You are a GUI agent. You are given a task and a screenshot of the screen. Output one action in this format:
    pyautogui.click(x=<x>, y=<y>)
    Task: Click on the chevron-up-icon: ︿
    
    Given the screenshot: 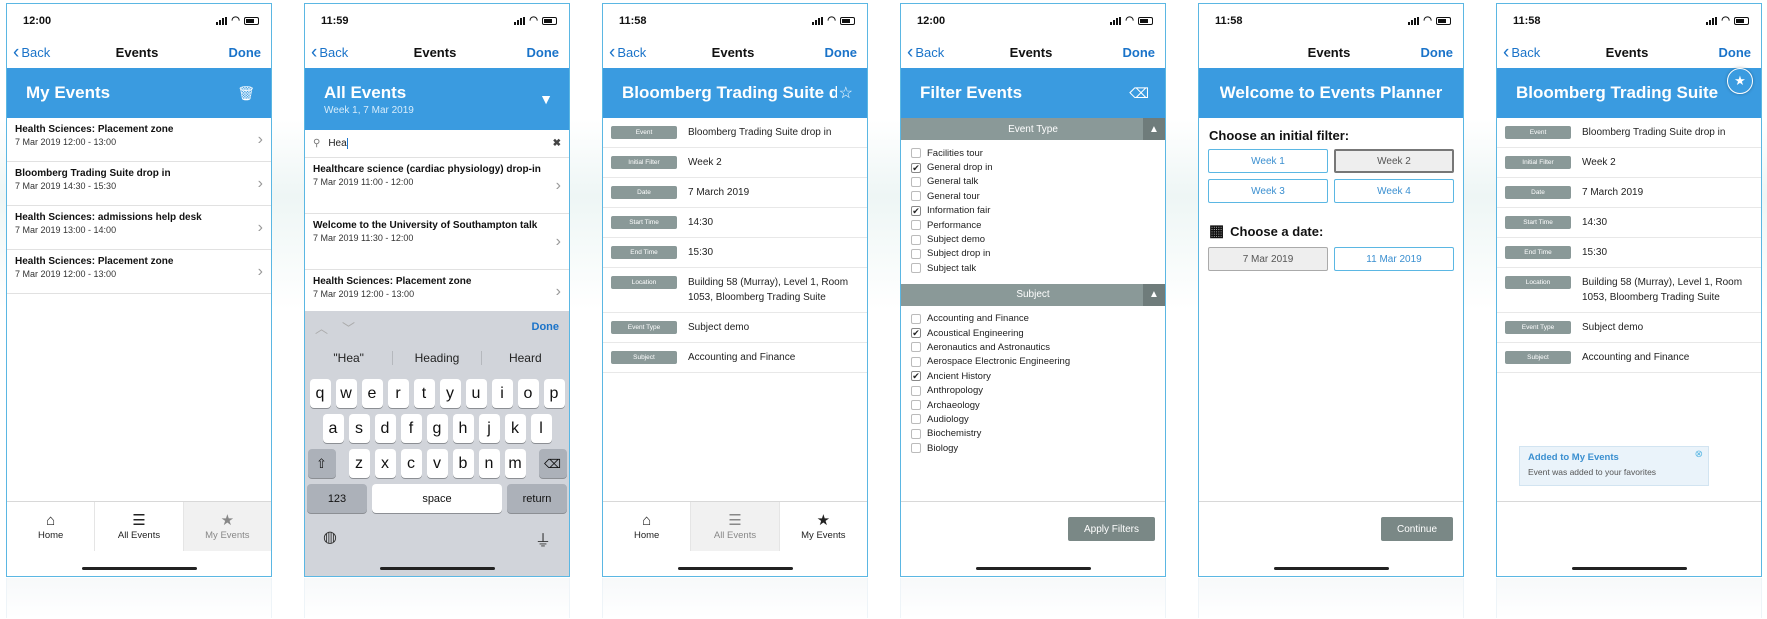 What is the action you would take?
    pyautogui.click(x=321, y=327)
    